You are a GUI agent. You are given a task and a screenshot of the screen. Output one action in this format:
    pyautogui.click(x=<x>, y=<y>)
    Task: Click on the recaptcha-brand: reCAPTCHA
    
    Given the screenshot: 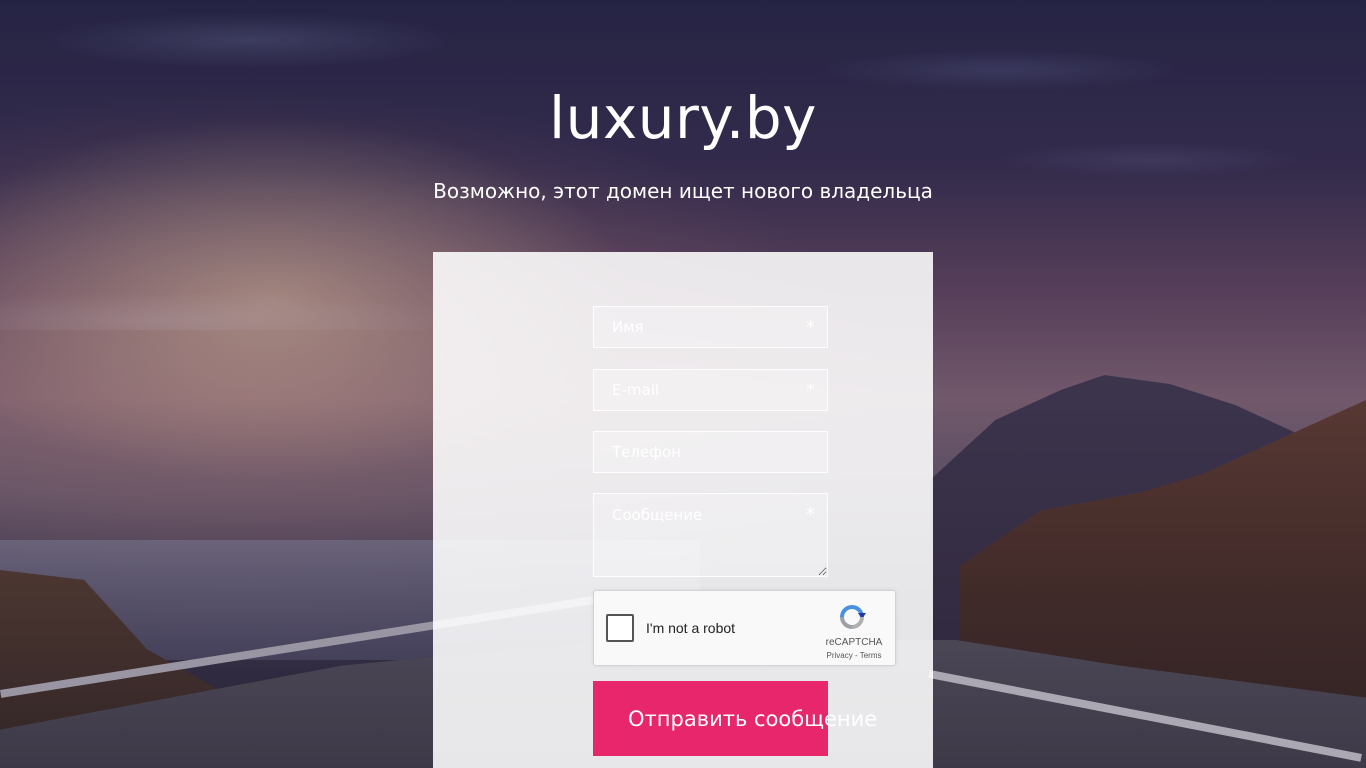 What is the action you would take?
    pyautogui.click(x=854, y=642)
    